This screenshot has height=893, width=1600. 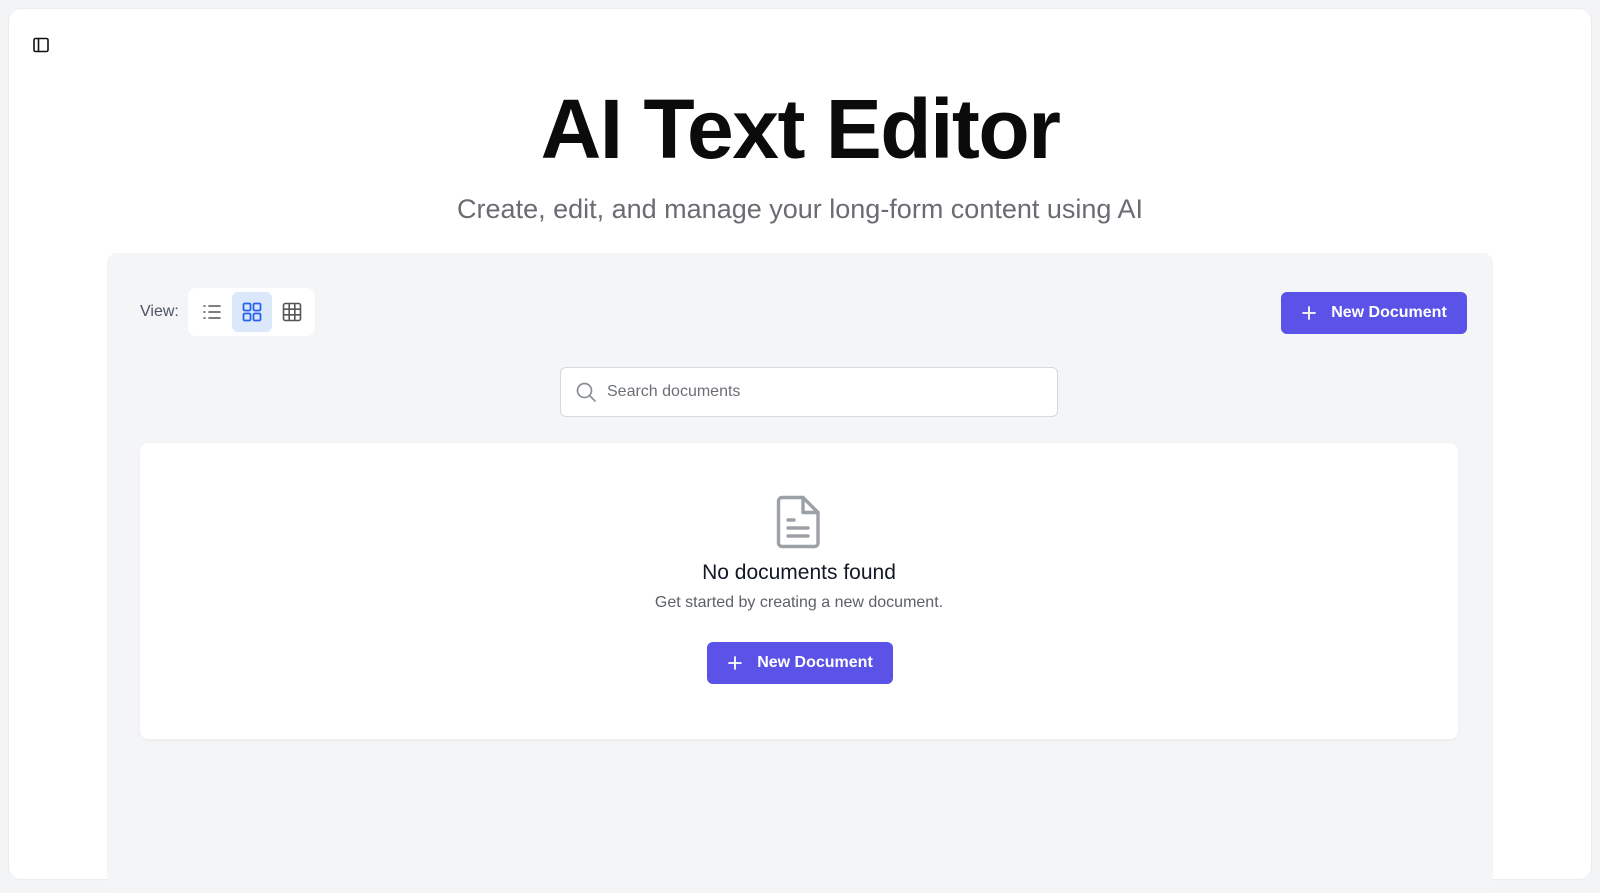 I want to click on view-mode-toggle, so click(x=251, y=312).